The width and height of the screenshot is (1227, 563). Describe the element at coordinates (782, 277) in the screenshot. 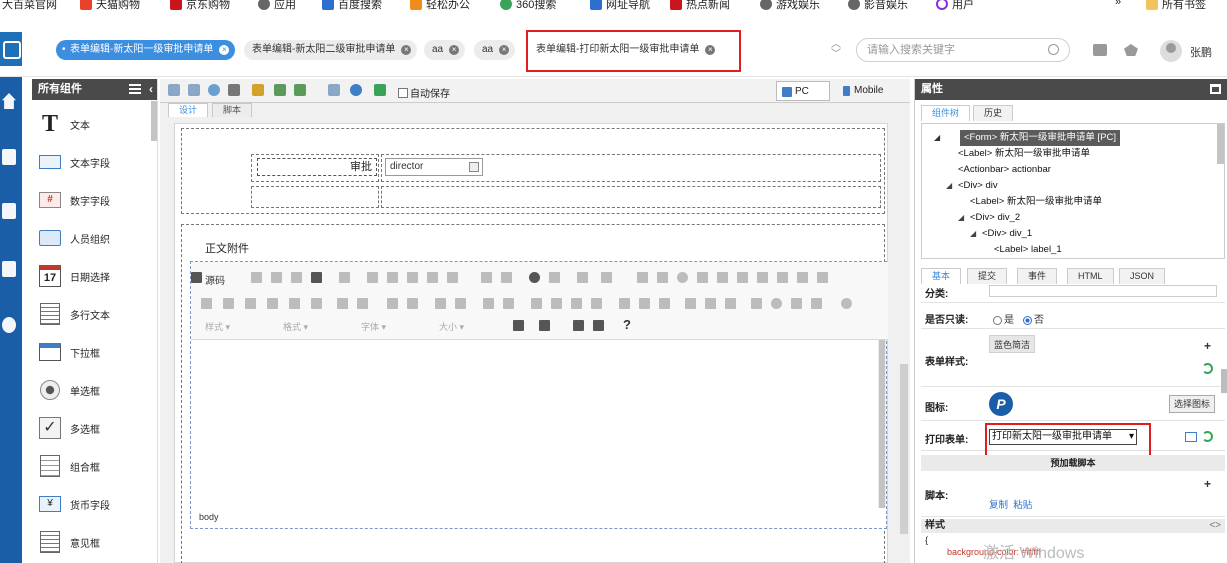

I see `image-button-tool-icon` at that location.